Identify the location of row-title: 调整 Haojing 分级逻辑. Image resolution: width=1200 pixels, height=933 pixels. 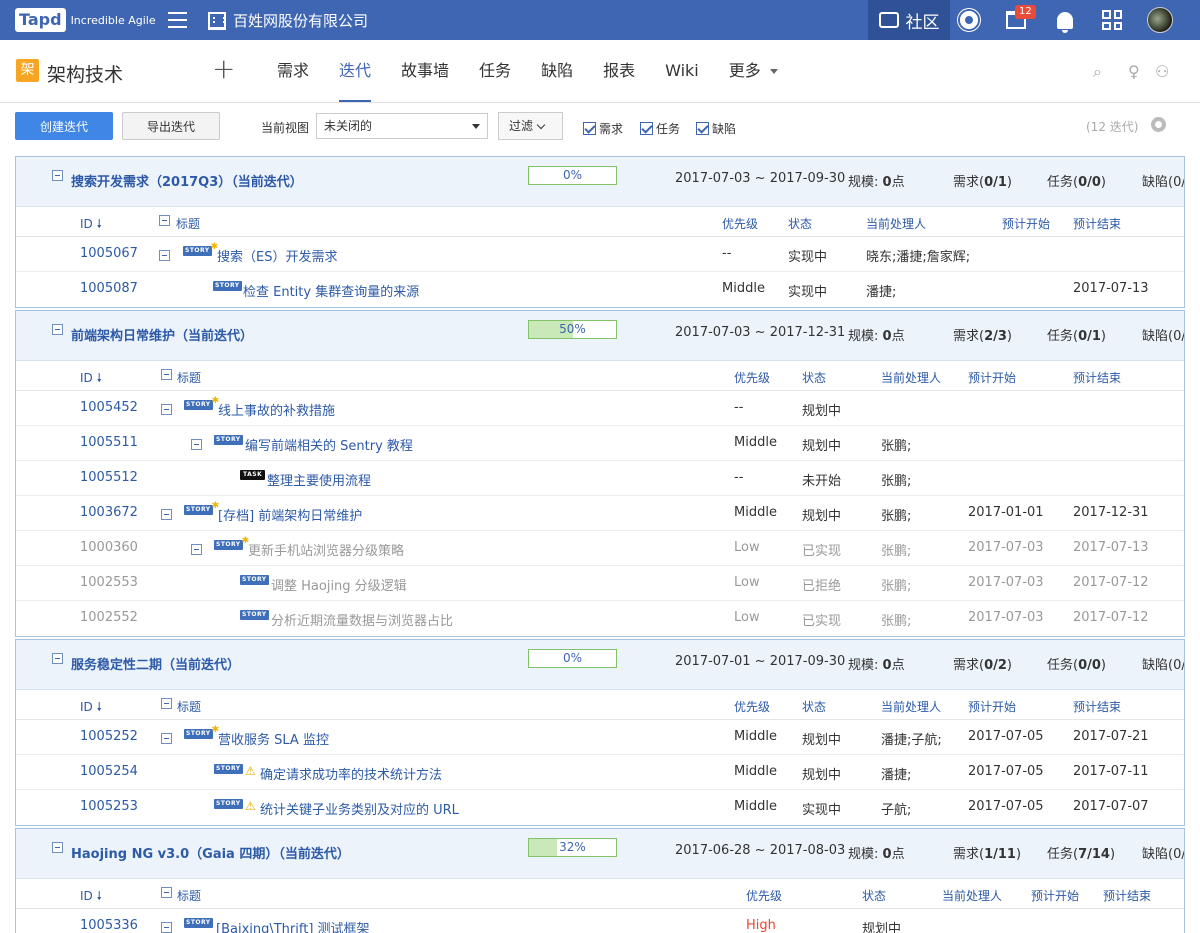
(339, 584).